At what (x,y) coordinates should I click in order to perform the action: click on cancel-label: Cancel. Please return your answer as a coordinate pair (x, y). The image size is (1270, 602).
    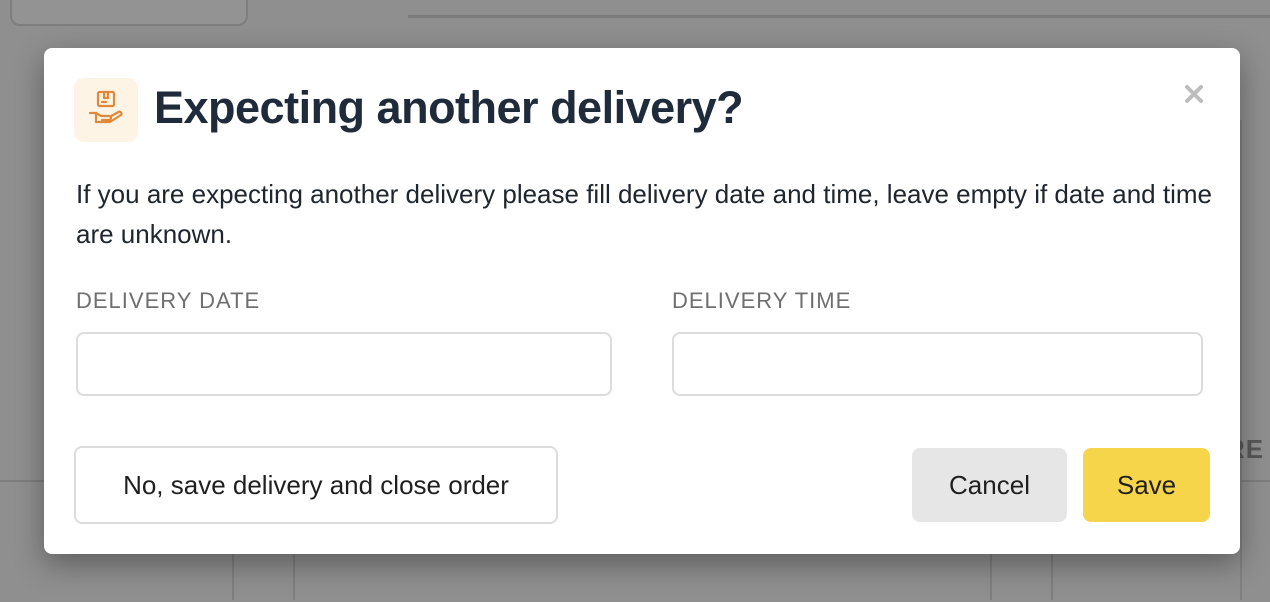
    Looking at the image, I should click on (989, 484).